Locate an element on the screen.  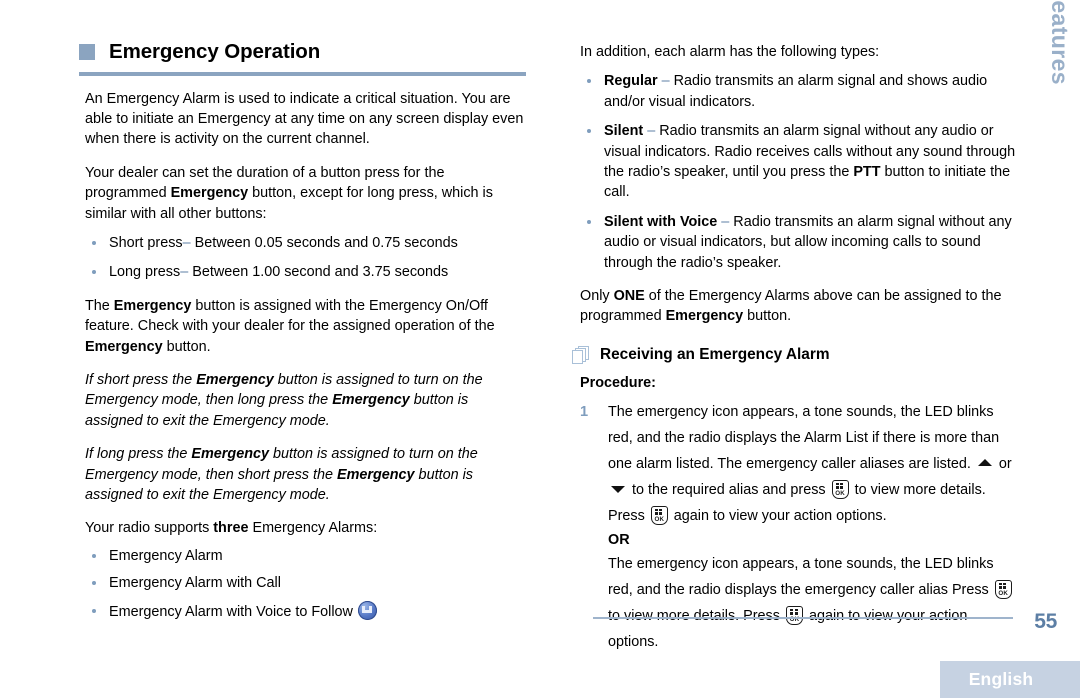
footer-bar: English is located at coordinates (1010, 679).